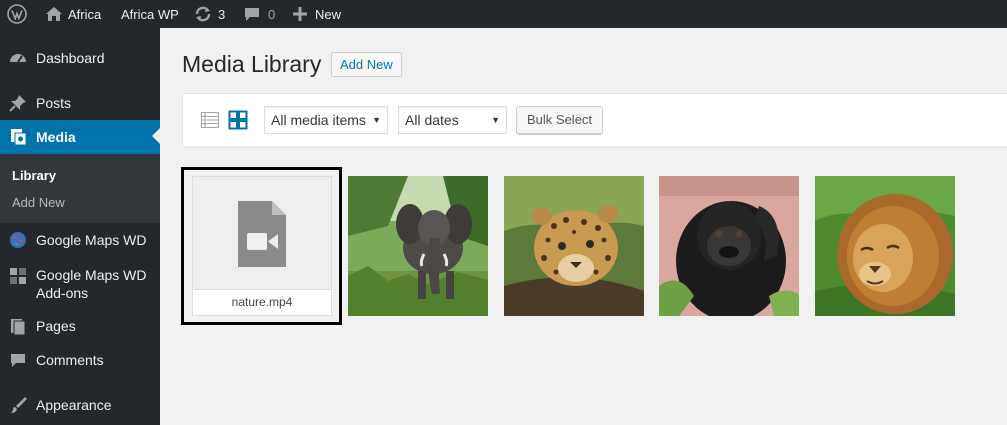 The height and width of the screenshot is (425, 1007). I want to click on media-type-filter-value: All media items, so click(318, 120).